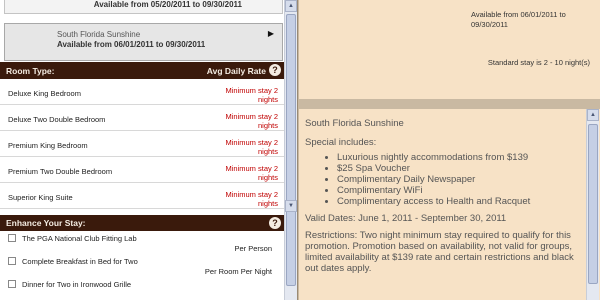 This screenshot has width=600, height=300. Describe the element at coordinates (44, 93) in the screenshot. I see `room-name: Deluxe King Bedroom` at that location.